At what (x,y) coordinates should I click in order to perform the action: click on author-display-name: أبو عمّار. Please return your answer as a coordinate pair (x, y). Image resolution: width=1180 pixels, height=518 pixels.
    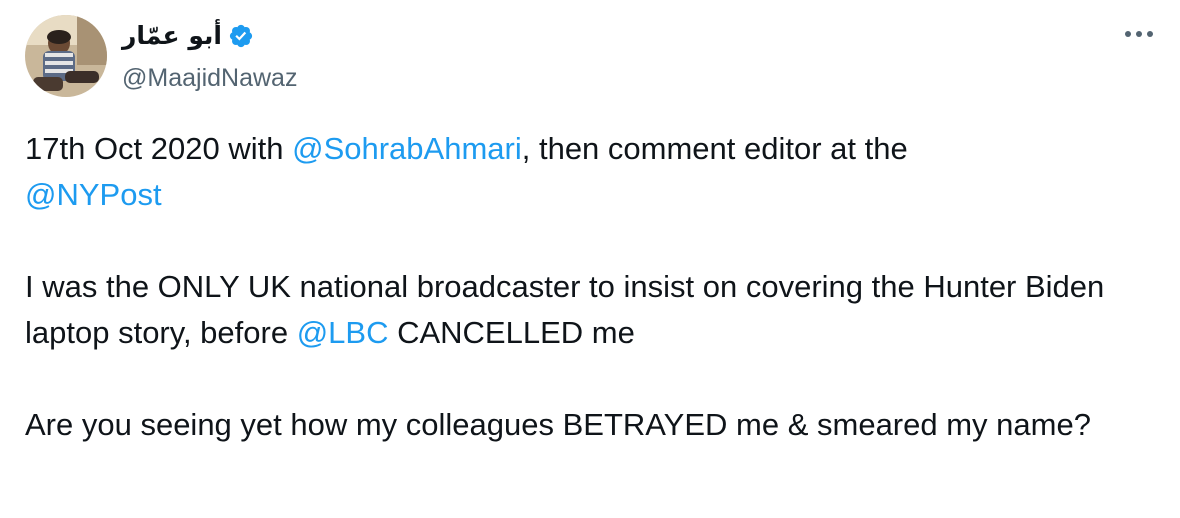
    Looking at the image, I should click on (172, 36).